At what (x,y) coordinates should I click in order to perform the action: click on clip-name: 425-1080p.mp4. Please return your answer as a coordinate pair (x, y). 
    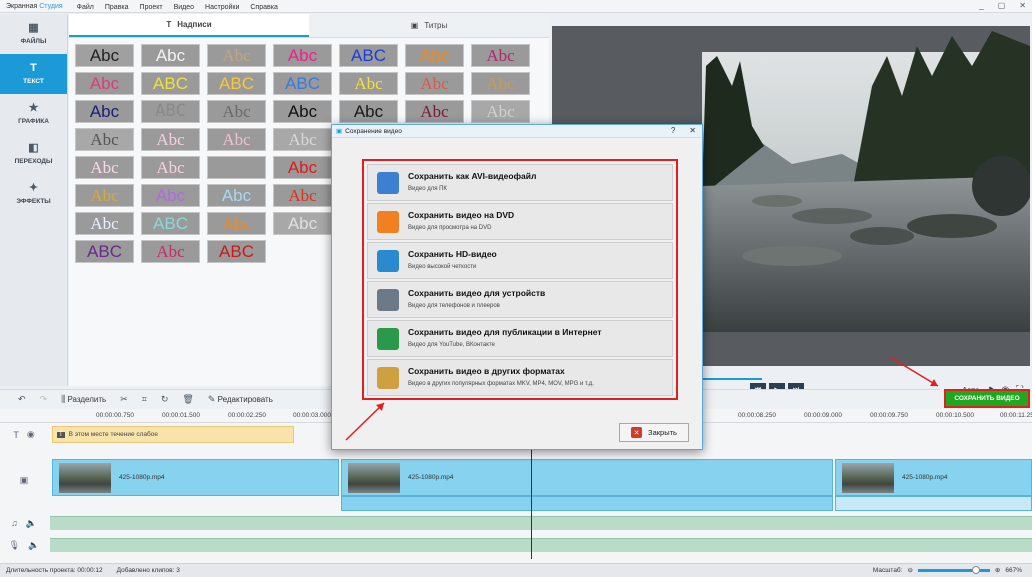
    Looking at the image, I should click on (142, 477).